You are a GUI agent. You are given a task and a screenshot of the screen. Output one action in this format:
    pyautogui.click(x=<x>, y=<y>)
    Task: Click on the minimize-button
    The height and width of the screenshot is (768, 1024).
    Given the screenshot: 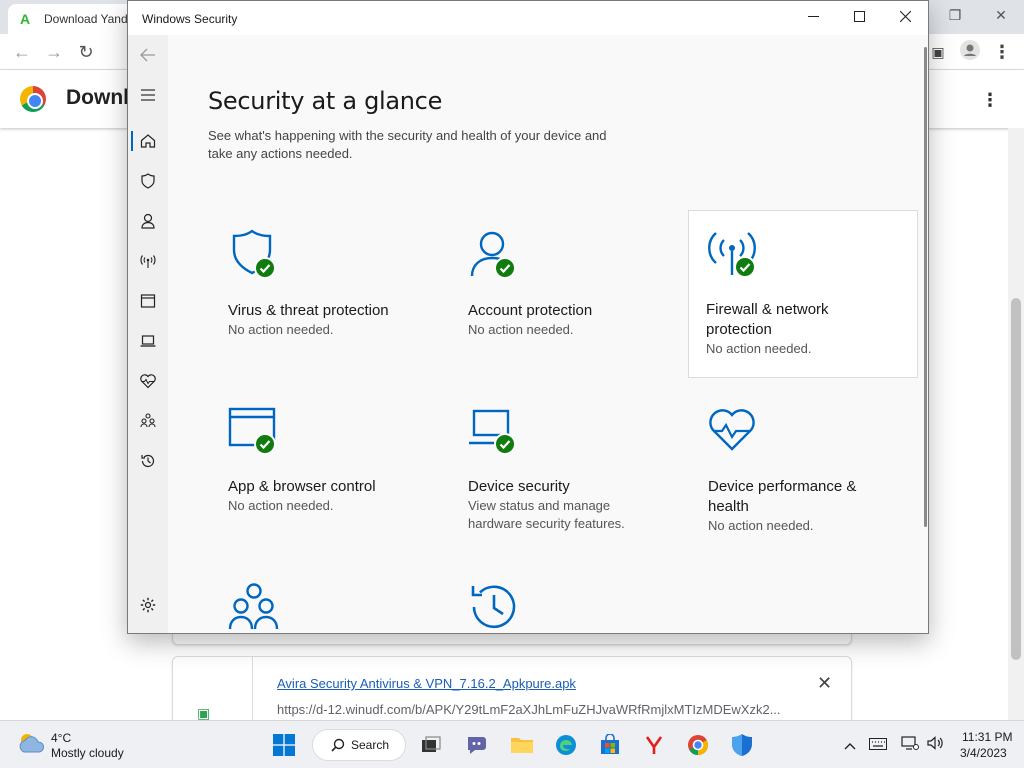 What is the action you would take?
    pyautogui.click(x=813, y=18)
    